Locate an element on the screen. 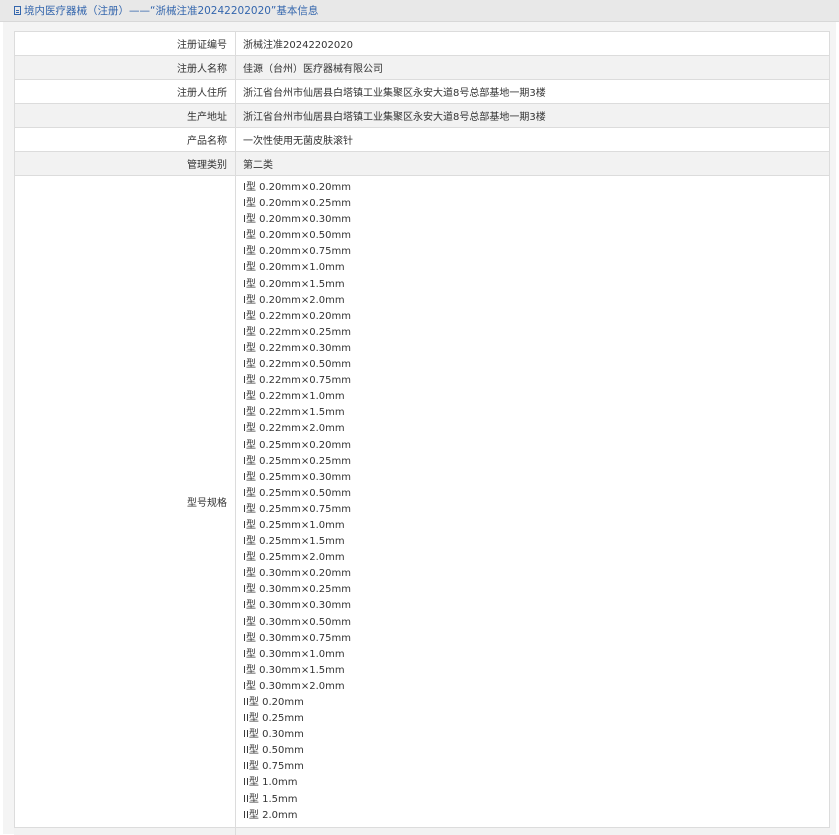 The height and width of the screenshot is (835, 839). model-spec-item: I型 0.22mm×0.30mm is located at coordinates (297, 348).